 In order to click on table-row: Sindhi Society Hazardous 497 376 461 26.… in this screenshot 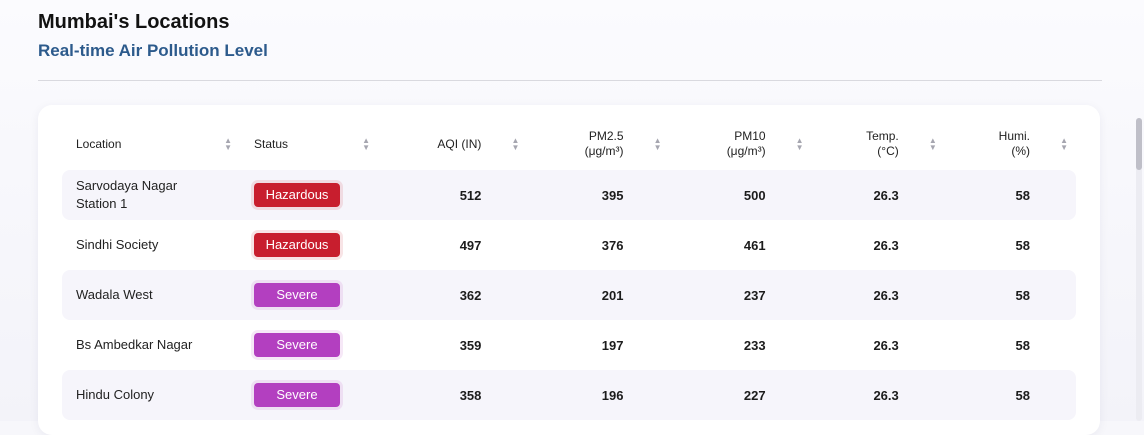, I will do `click(569, 245)`.